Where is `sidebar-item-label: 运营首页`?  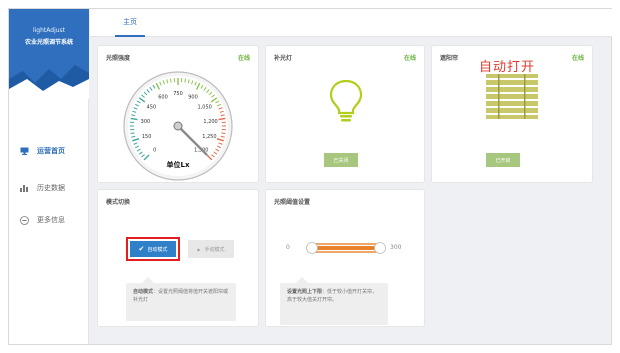 sidebar-item-label: 运营首页 is located at coordinates (51, 151).